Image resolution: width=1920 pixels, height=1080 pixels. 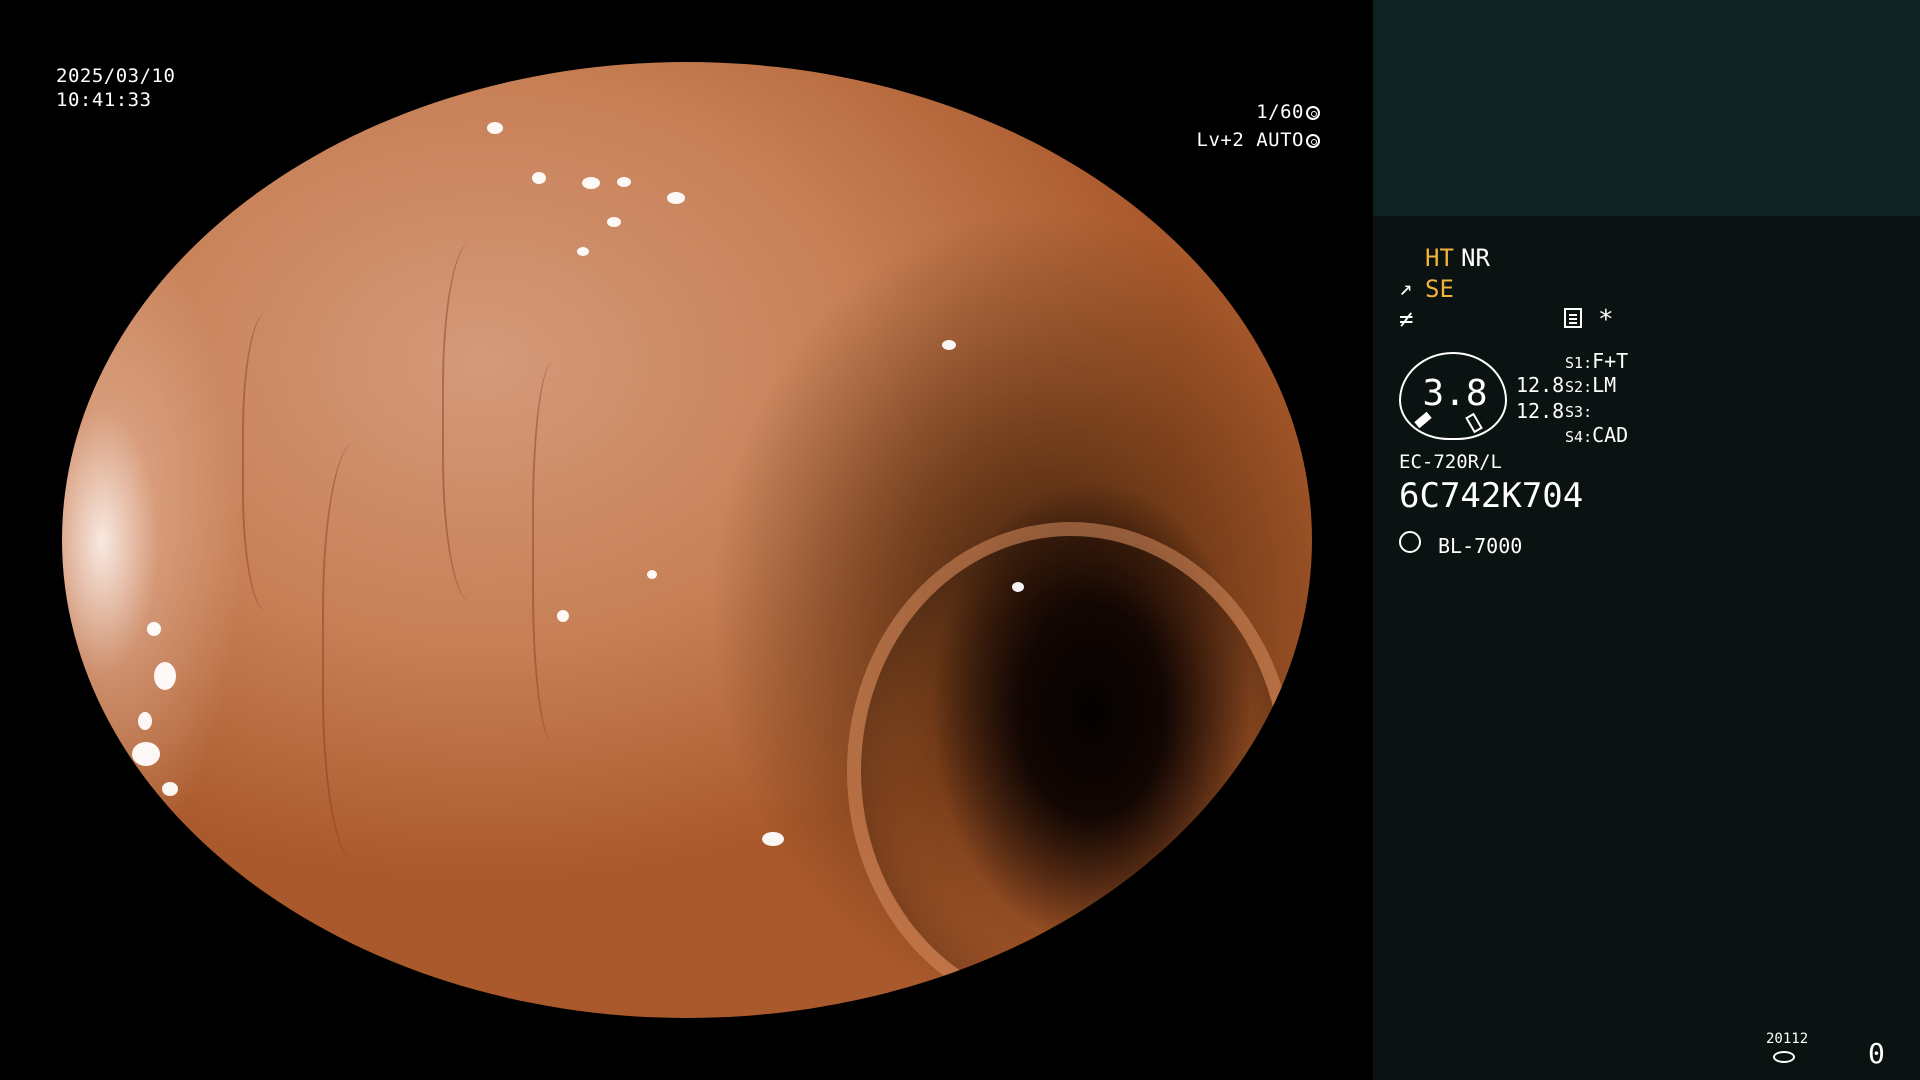 I want to click on asterisk-icon: *, so click(x=1606, y=320).